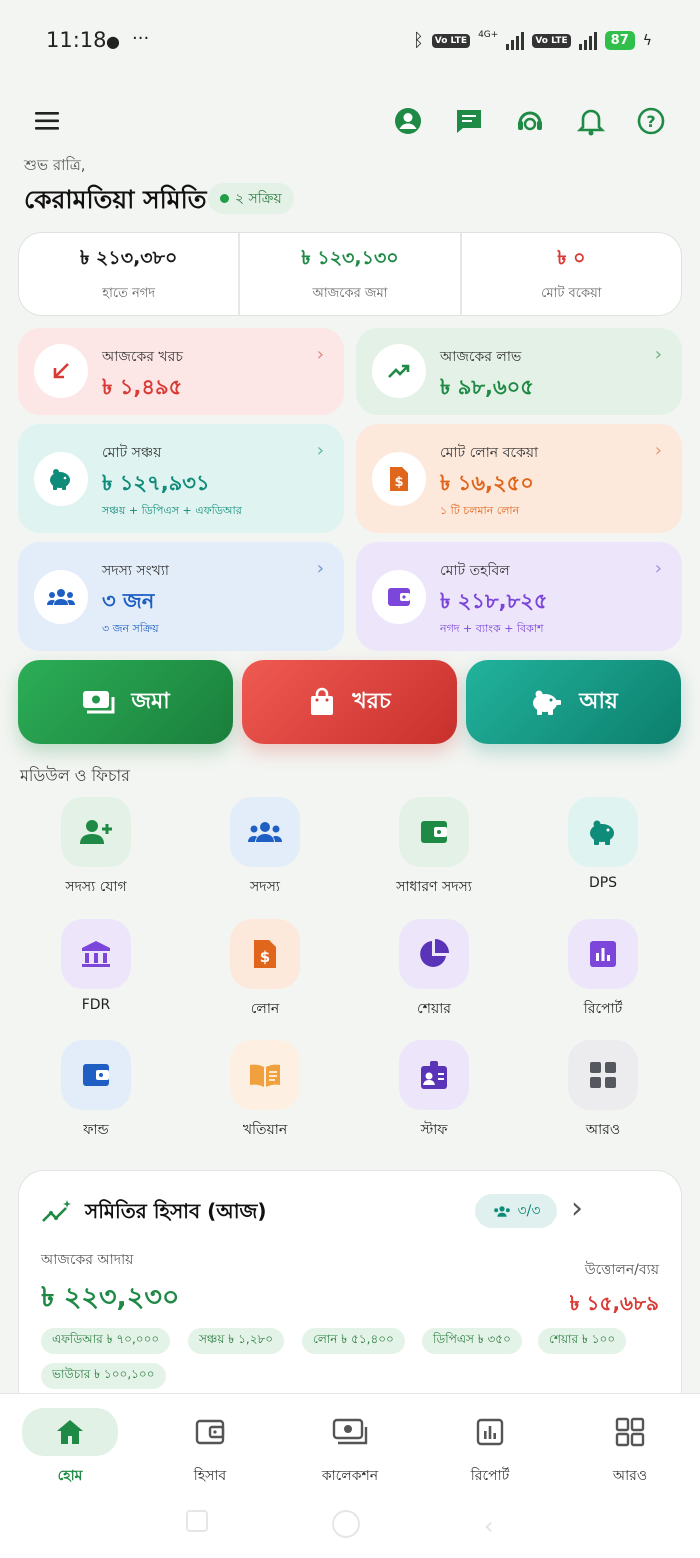  What do you see at coordinates (489, 1526) in the screenshot?
I see `back-system-button: ‹` at bounding box center [489, 1526].